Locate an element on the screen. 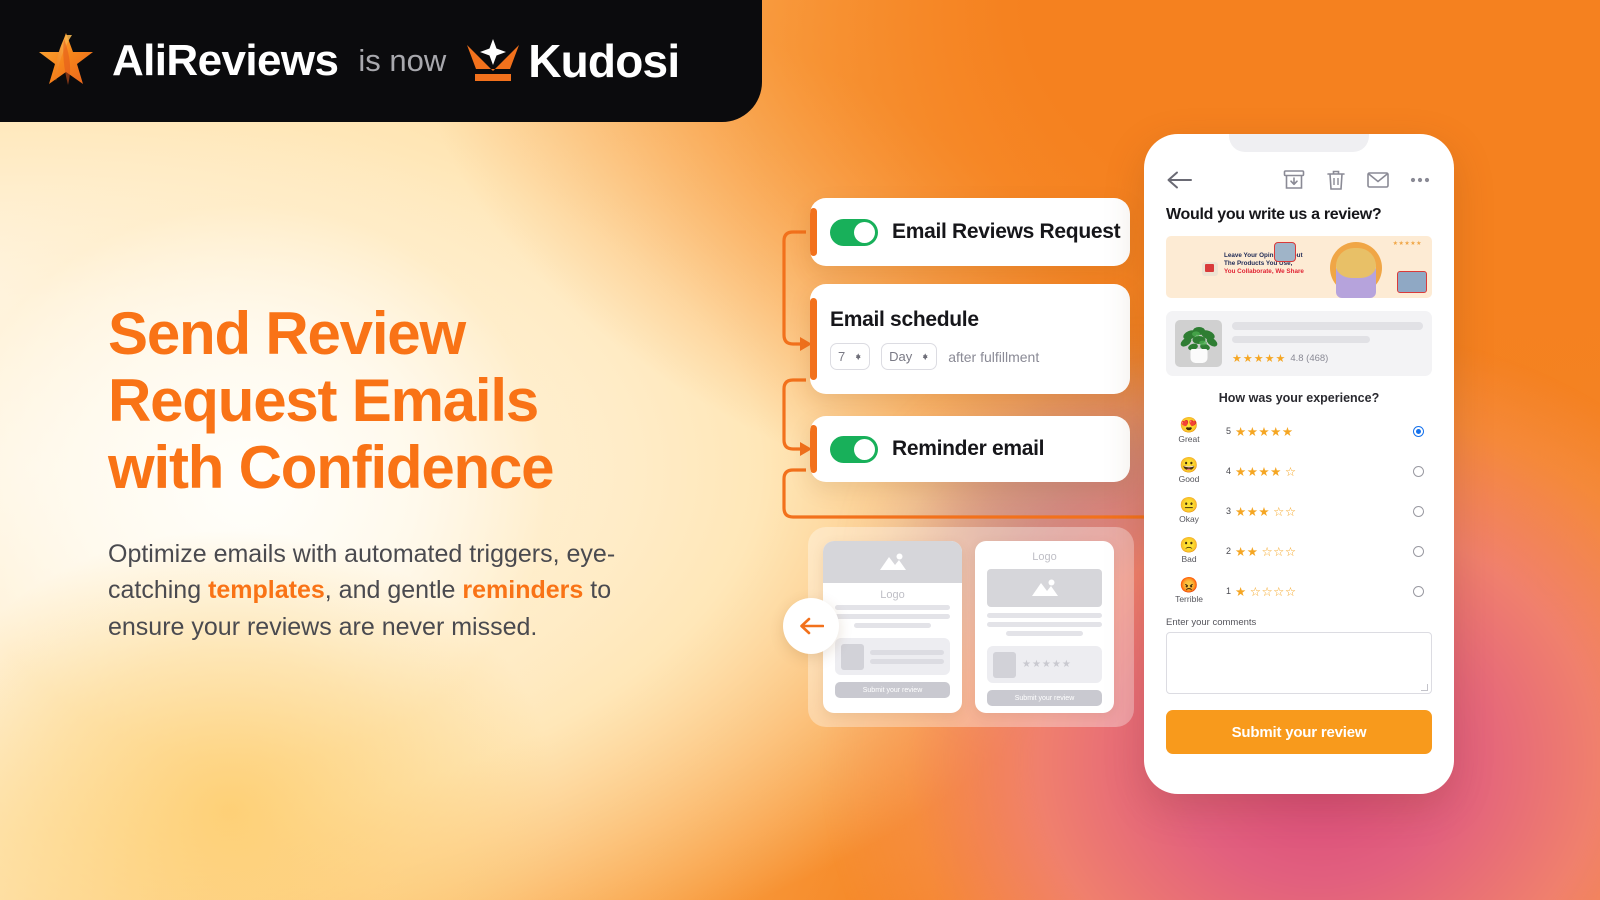 The image size is (1600, 900). kudosi-crown-icon is located at coordinates (493, 60).